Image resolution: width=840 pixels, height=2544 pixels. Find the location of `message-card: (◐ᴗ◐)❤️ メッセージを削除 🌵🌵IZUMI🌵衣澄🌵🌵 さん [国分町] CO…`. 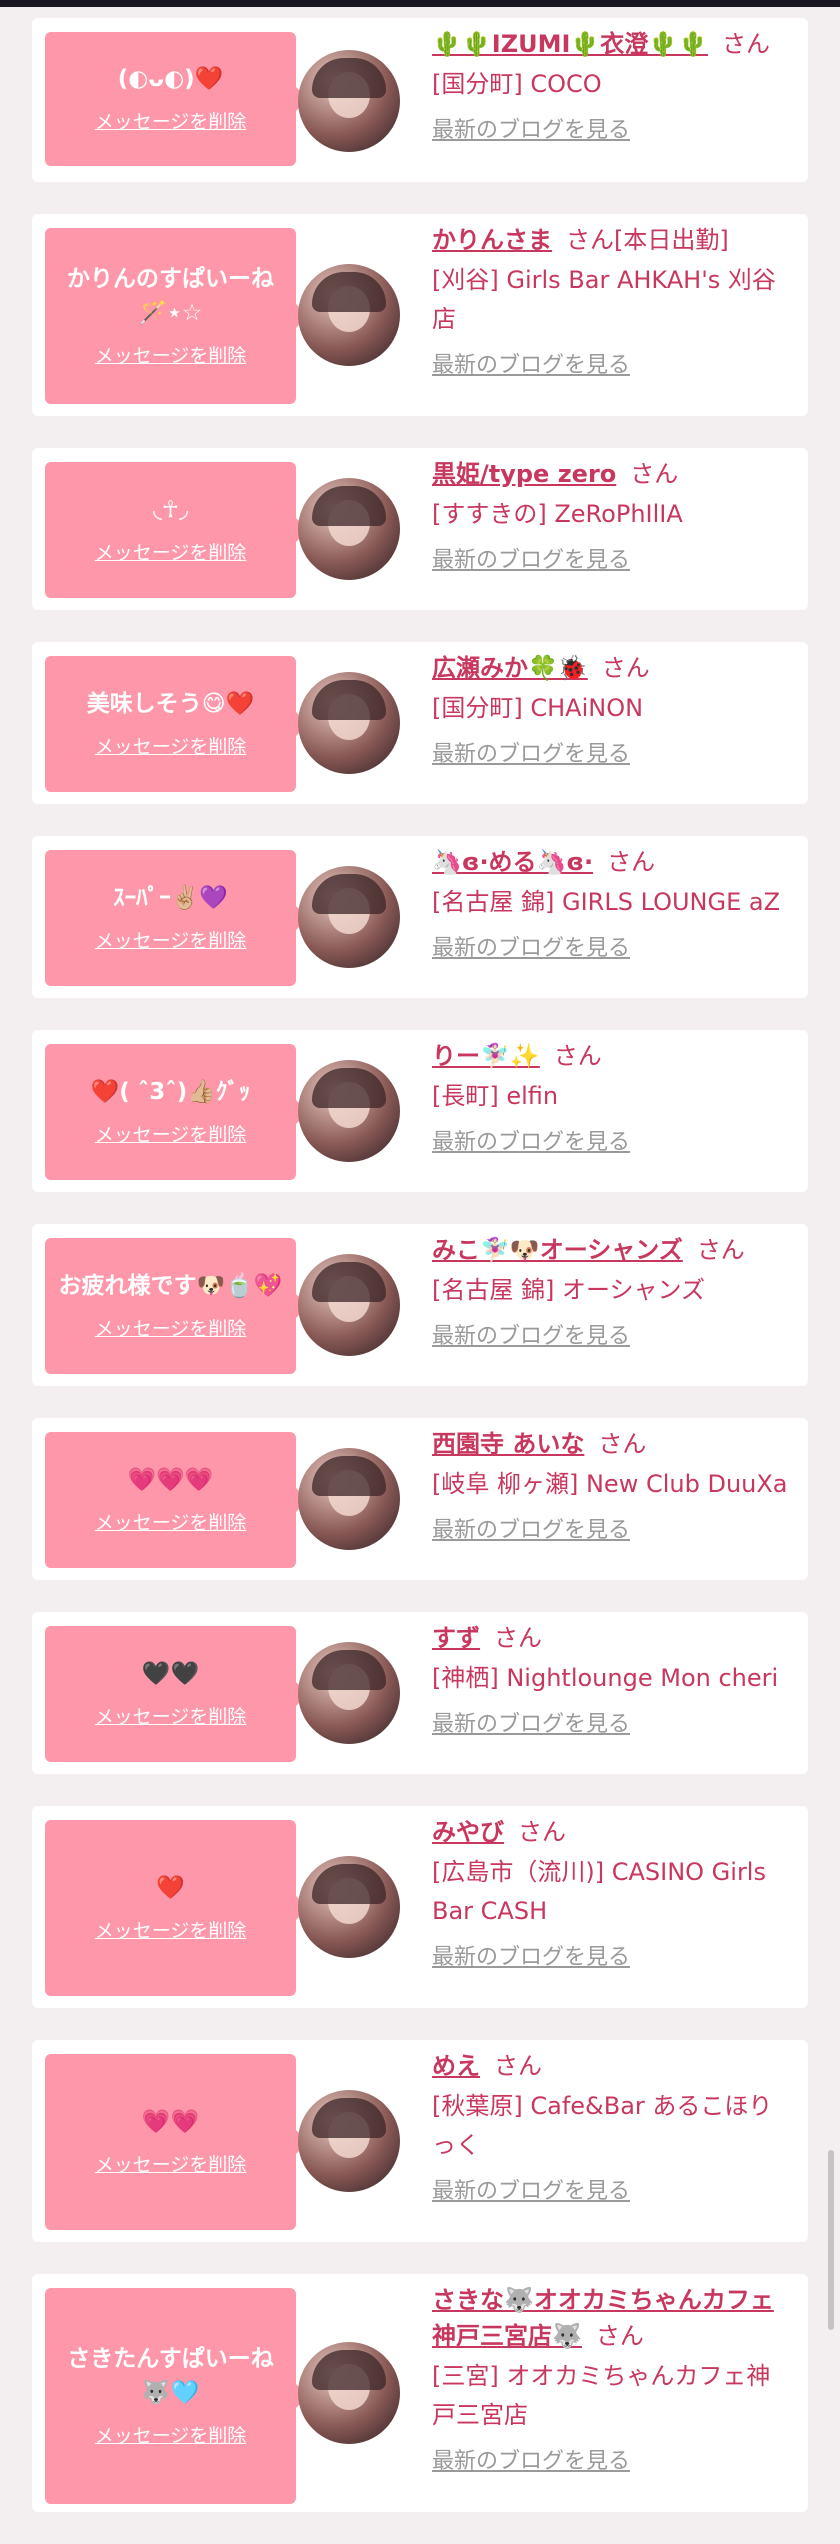

message-card: (◐ᴗ◐)❤️ メッセージを削除 🌵🌵IZUMI🌵衣澄🌵🌵 さん [国分町] CO… is located at coordinates (420, 100).